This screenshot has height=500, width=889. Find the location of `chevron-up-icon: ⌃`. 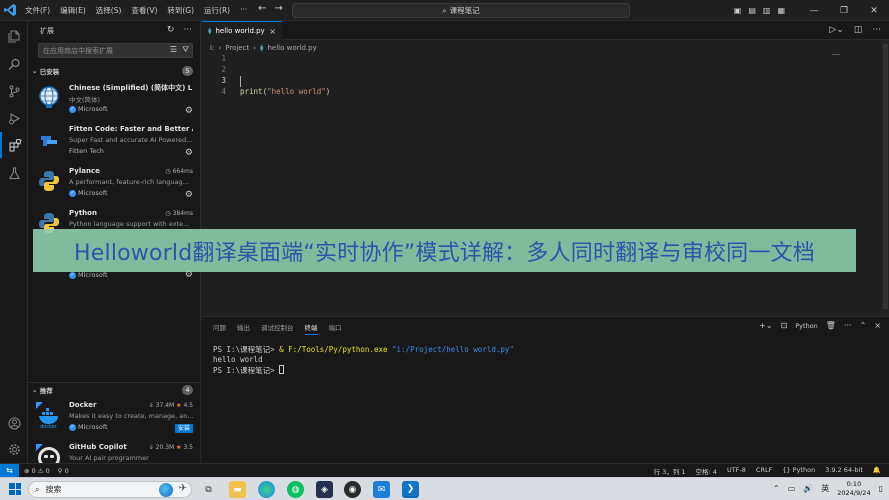

chevron-up-icon: ⌃ is located at coordinates (776, 488).